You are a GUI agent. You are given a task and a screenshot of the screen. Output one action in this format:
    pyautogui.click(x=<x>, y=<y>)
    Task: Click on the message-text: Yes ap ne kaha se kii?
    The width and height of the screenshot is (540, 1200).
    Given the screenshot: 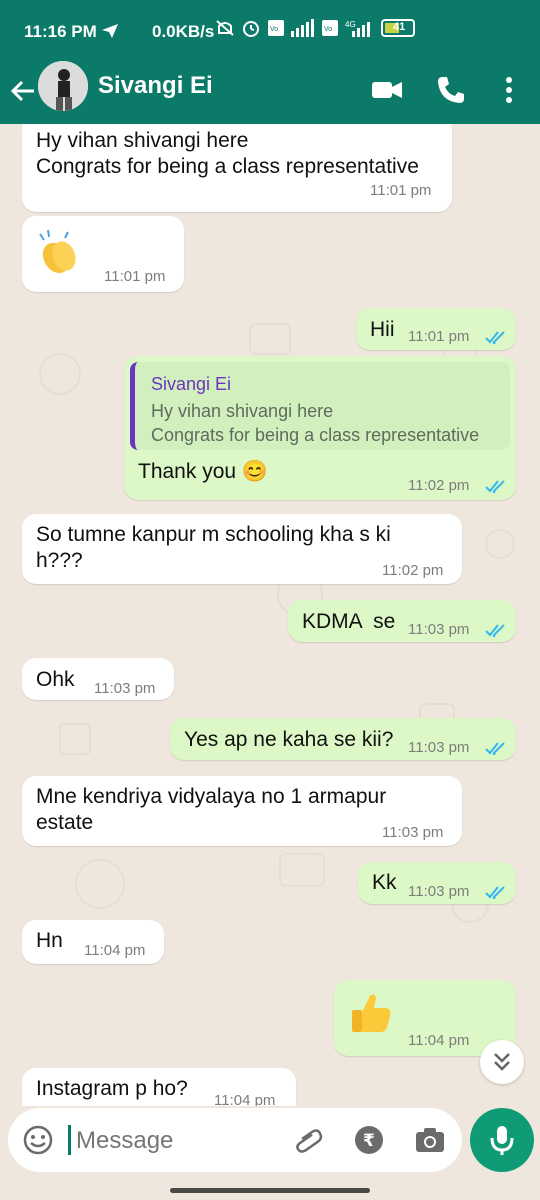 What is the action you would take?
    pyautogui.click(x=289, y=739)
    